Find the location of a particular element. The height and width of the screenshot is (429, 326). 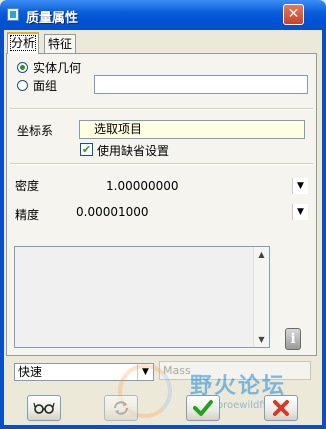

checkmark-icon is located at coordinates (203, 408).